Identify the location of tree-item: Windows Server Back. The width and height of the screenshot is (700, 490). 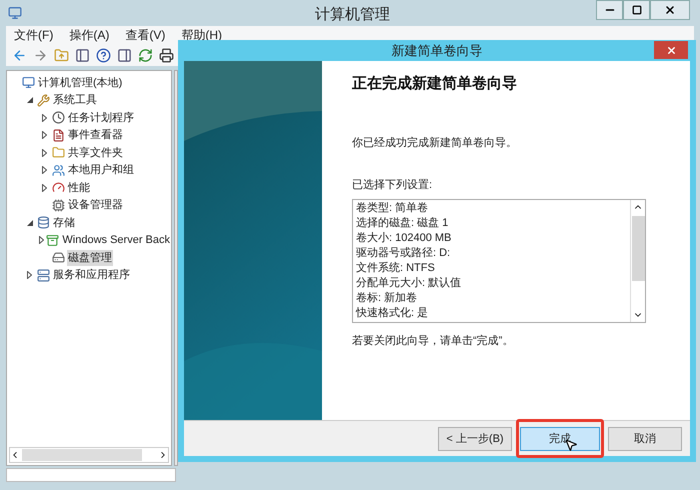
(116, 240).